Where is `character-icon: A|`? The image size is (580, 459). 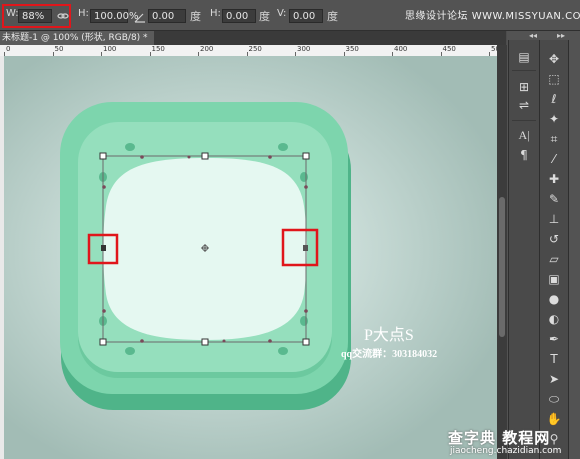
character-icon: A| is located at coordinates (524, 135).